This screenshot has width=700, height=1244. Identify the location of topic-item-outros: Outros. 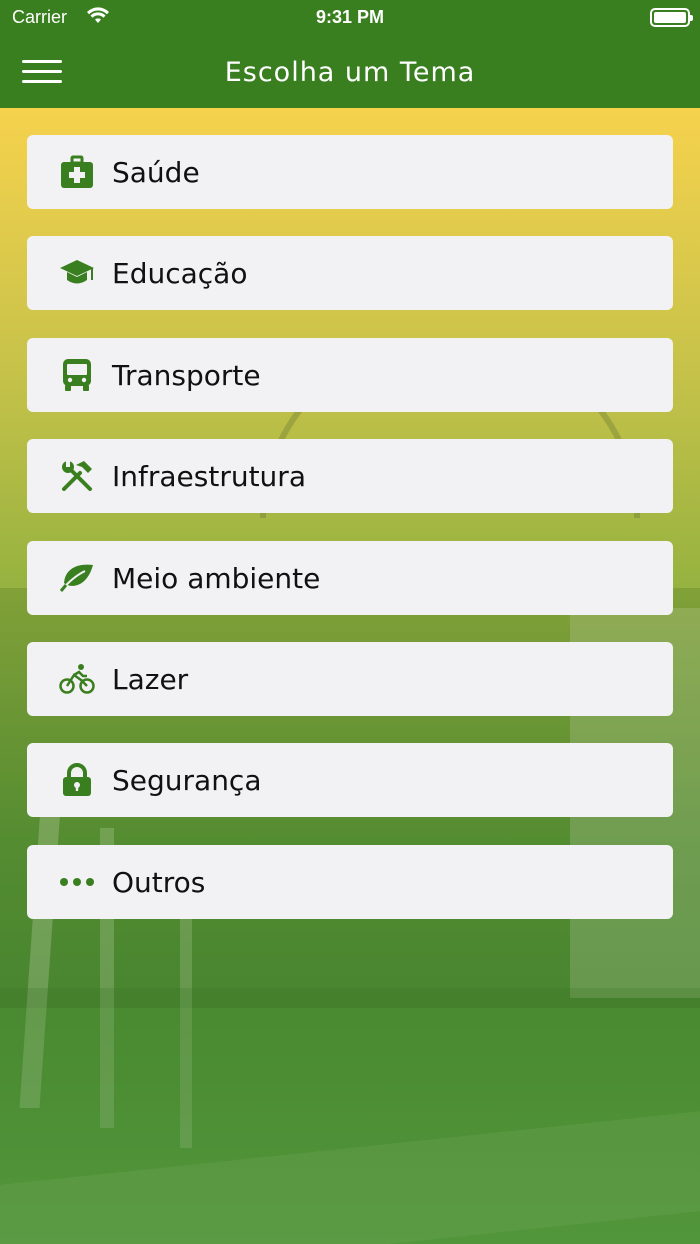
(350, 882).